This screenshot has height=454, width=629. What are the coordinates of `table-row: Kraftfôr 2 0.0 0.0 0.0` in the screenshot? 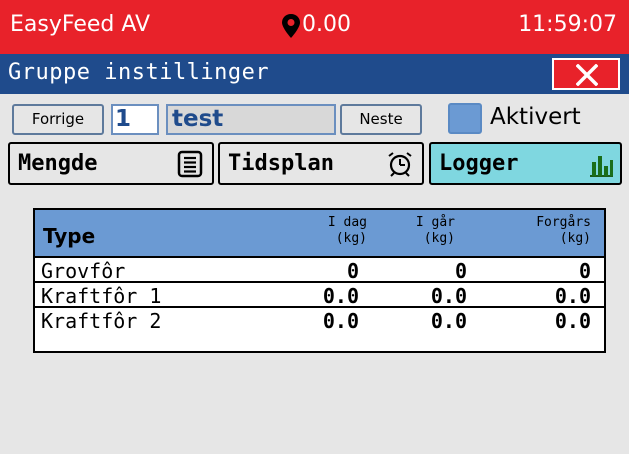 It's located at (319, 321).